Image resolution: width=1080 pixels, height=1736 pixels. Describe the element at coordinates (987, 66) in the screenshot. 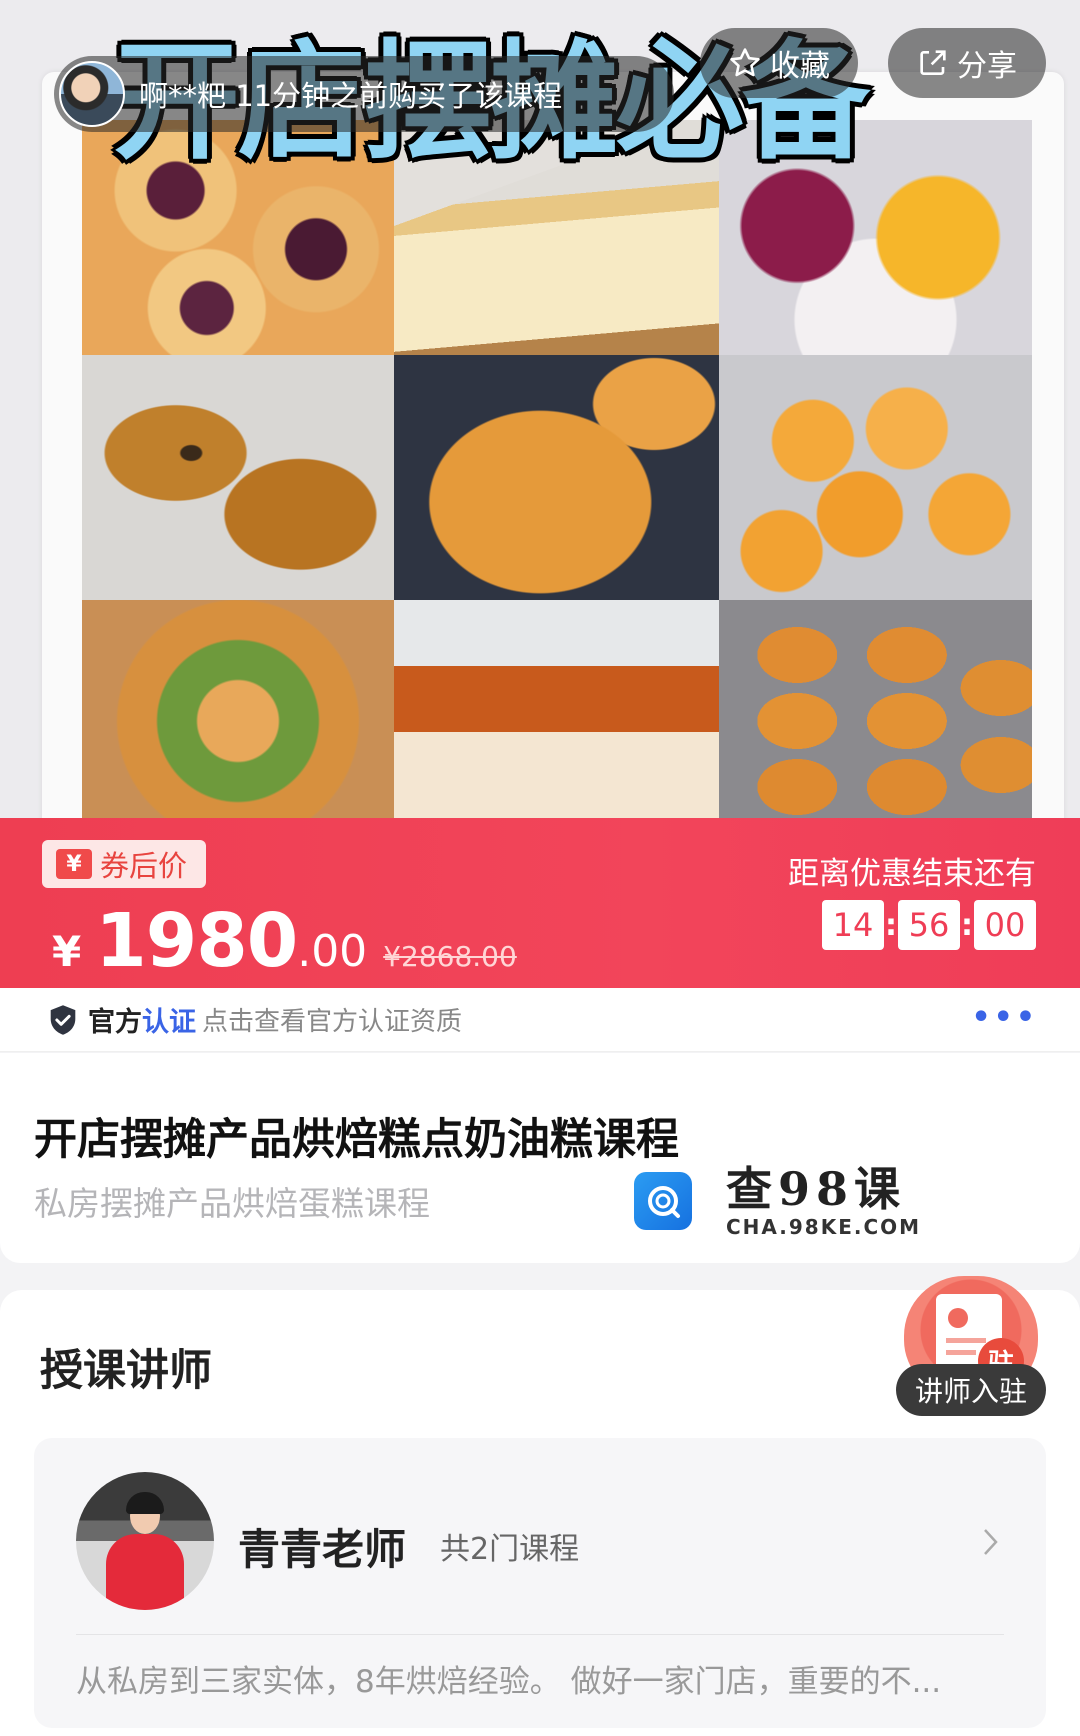

I see `share-label: 分享` at that location.